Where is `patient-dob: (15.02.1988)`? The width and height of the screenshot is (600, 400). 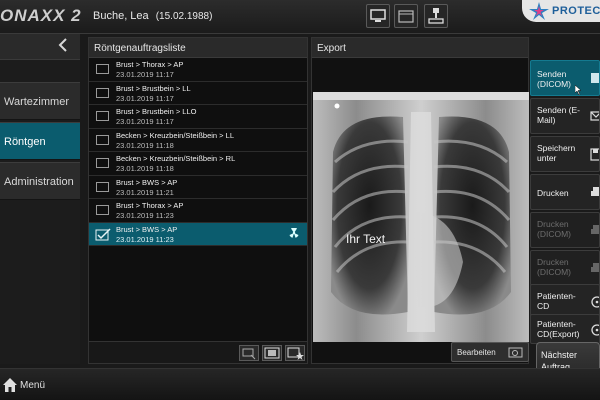
patient-dob: (15.02.1988) is located at coordinates (184, 16).